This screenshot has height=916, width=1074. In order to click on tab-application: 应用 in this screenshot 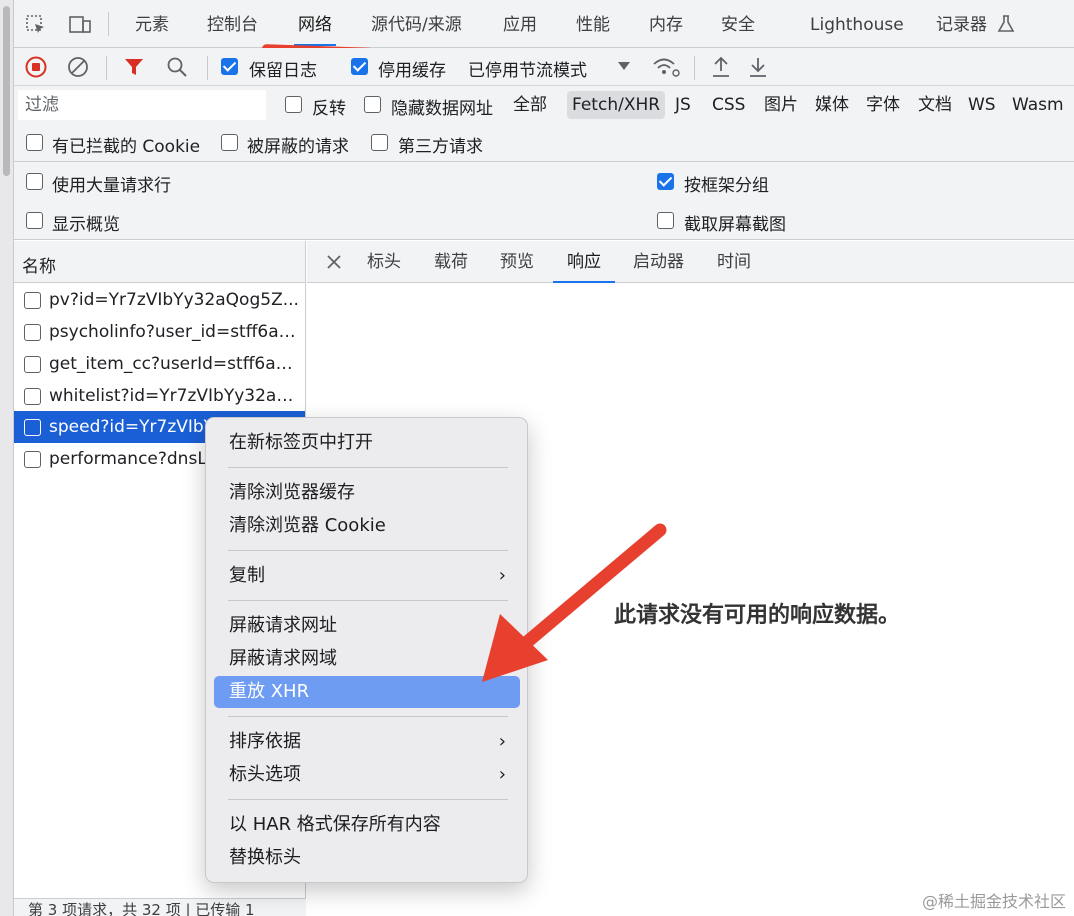, I will do `click(520, 24)`.